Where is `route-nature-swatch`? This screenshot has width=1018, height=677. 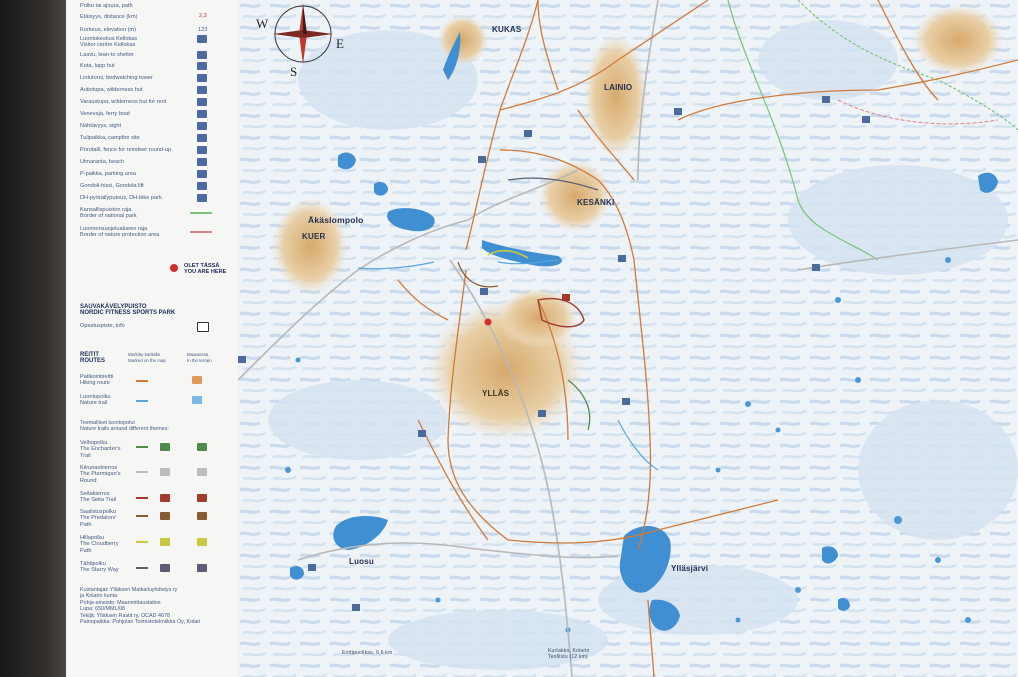
route-nature-swatch is located at coordinates (142, 401).